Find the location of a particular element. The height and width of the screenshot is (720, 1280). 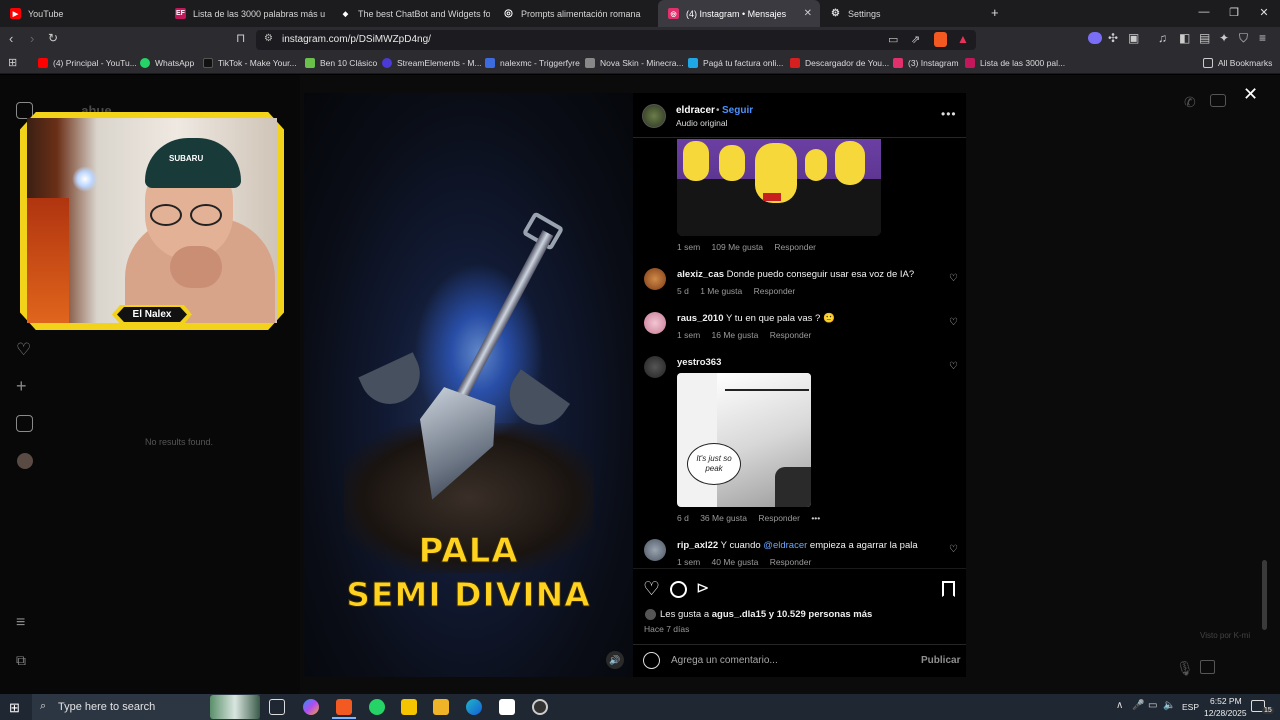

address-bar: instagram.com/p/DSiMWZpD4ng/ is located at coordinates (616, 40).